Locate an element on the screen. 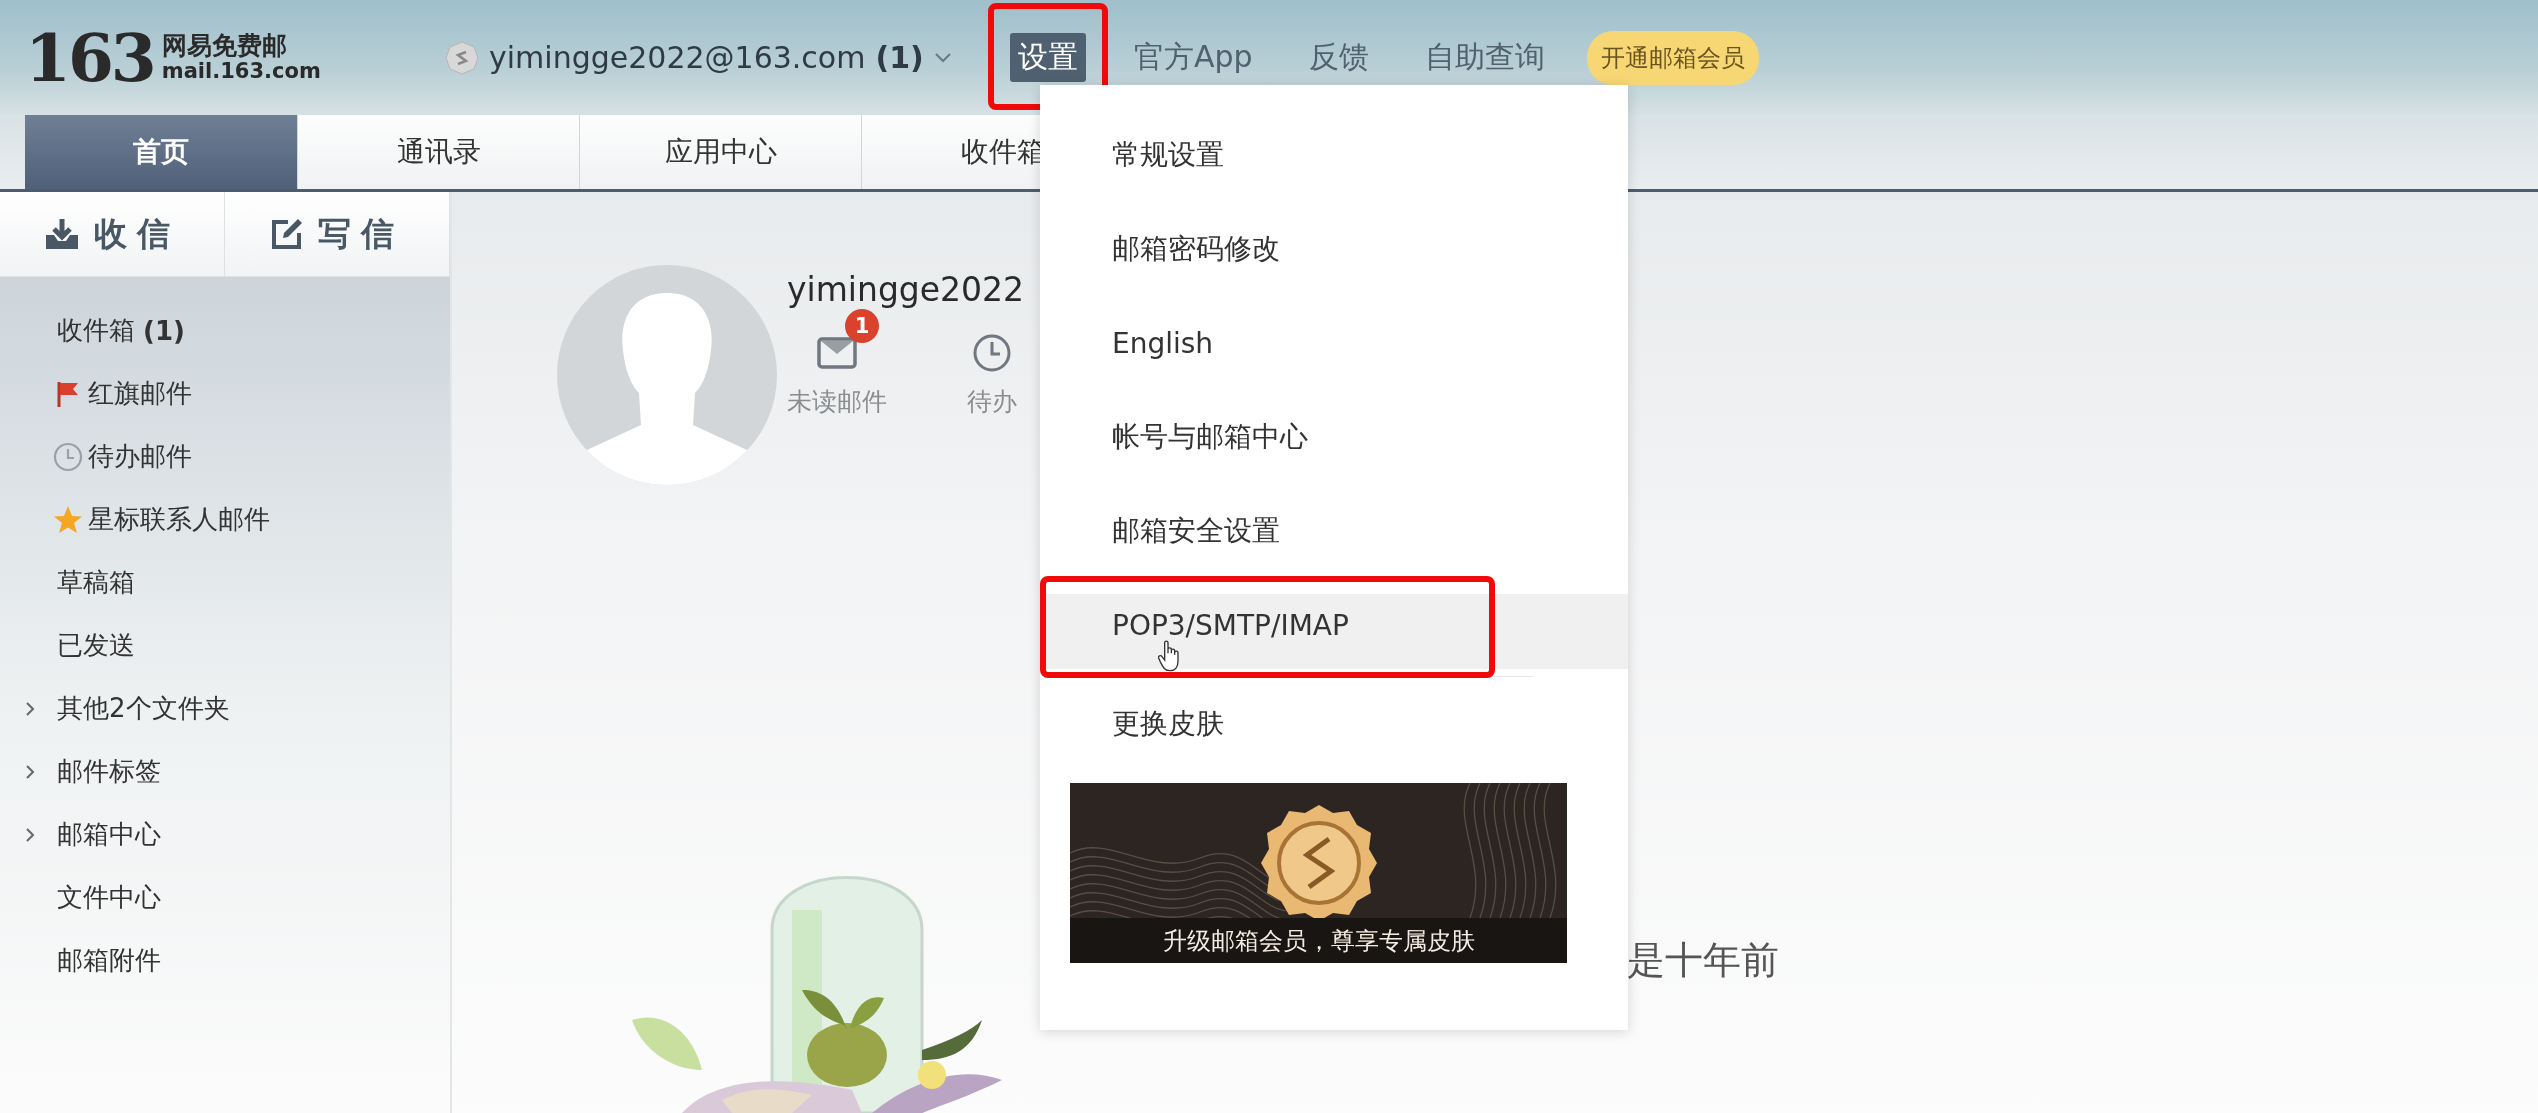 The width and height of the screenshot is (2538, 1113). nav-link: 反馈 is located at coordinates (1338, 57).